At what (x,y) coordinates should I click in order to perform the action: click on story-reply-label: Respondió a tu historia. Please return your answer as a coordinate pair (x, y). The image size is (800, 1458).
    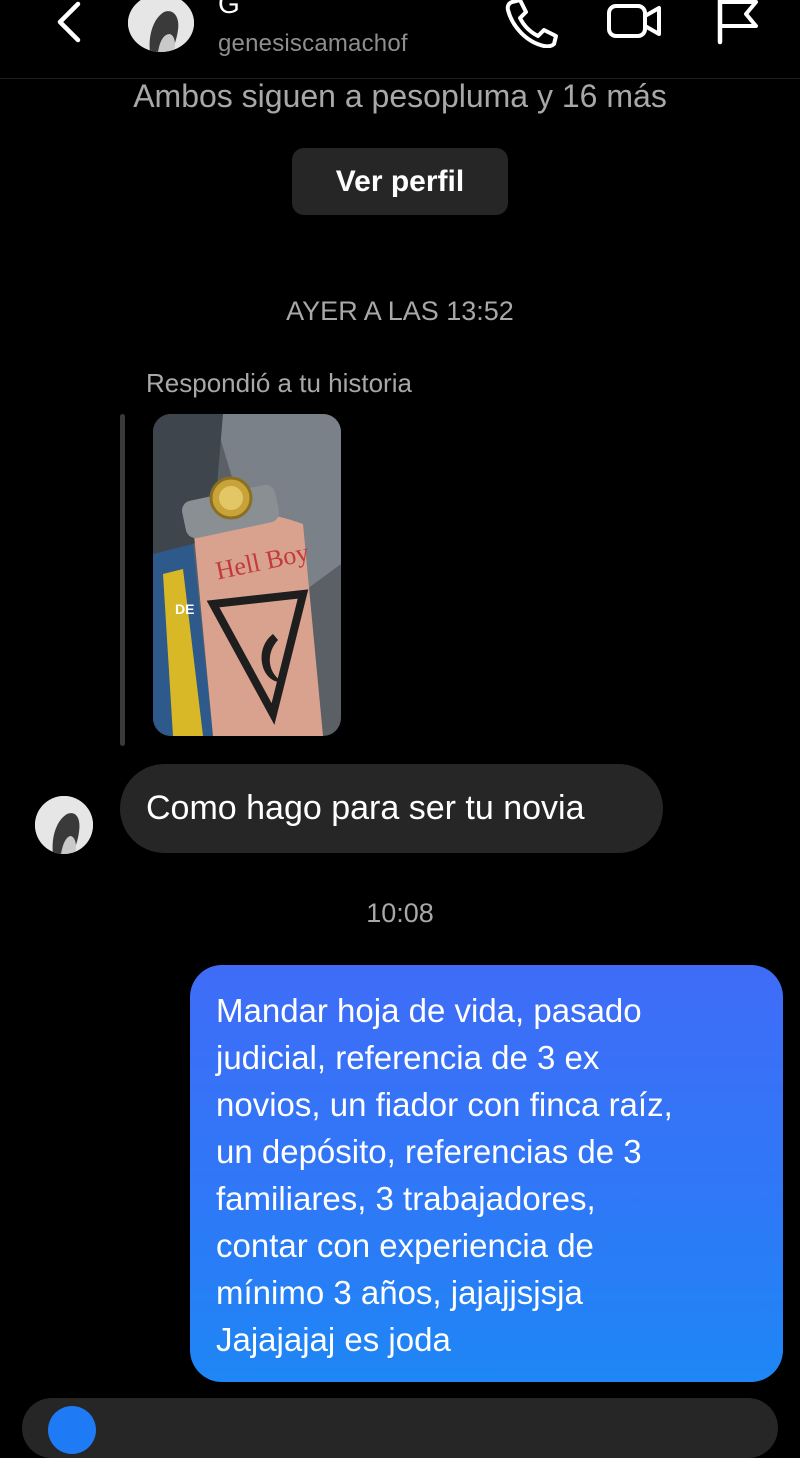
    Looking at the image, I should click on (279, 383).